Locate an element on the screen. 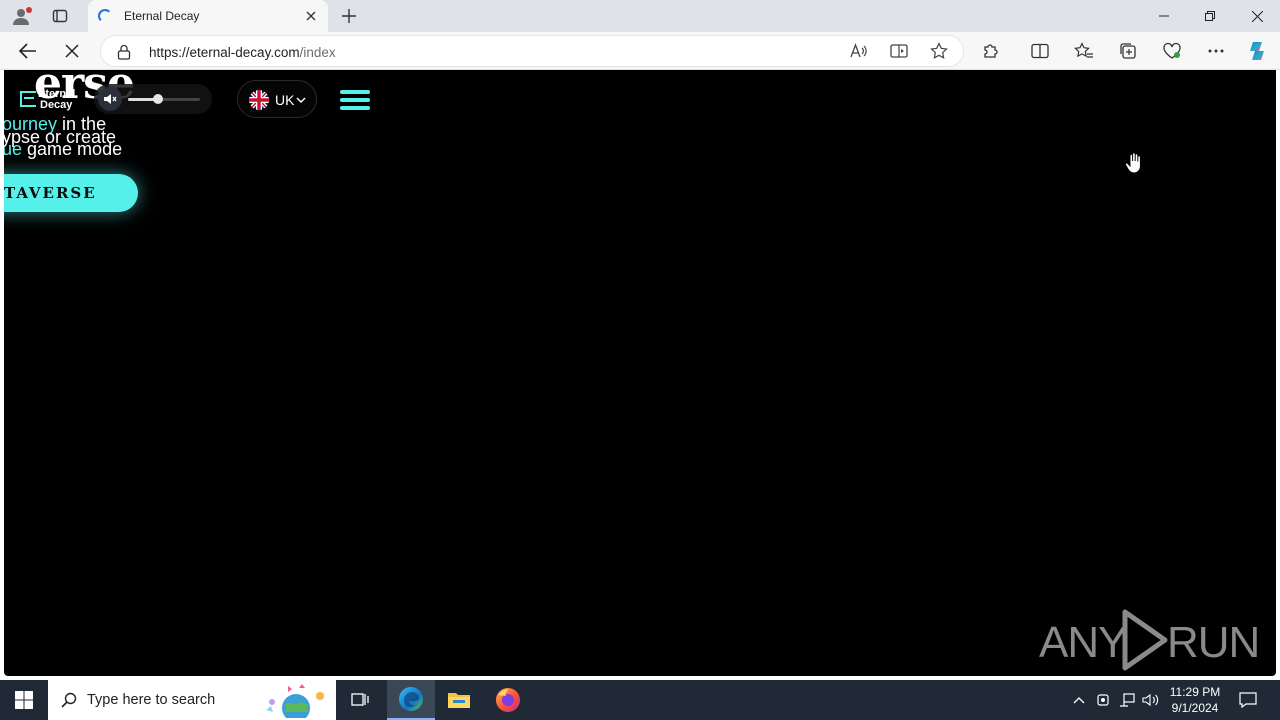 This screenshot has width=1280, height=720. browser-tab-strip: Eternal Decay is located at coordinates (640, 16).